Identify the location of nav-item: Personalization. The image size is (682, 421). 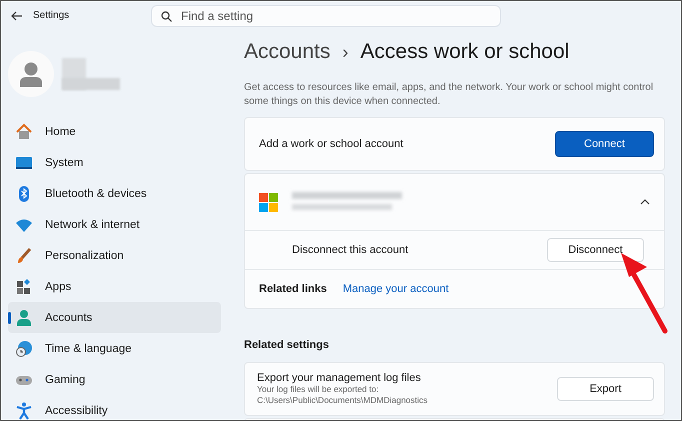
(114, 255).